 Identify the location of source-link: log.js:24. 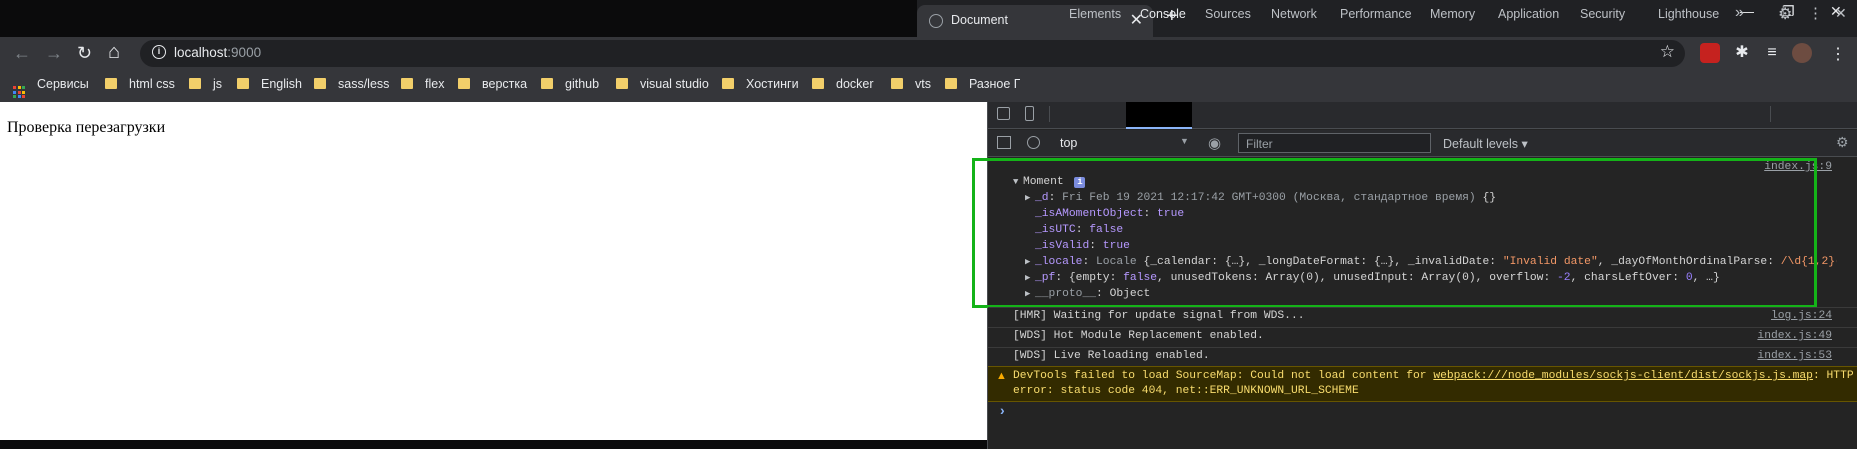
(1801, 316).